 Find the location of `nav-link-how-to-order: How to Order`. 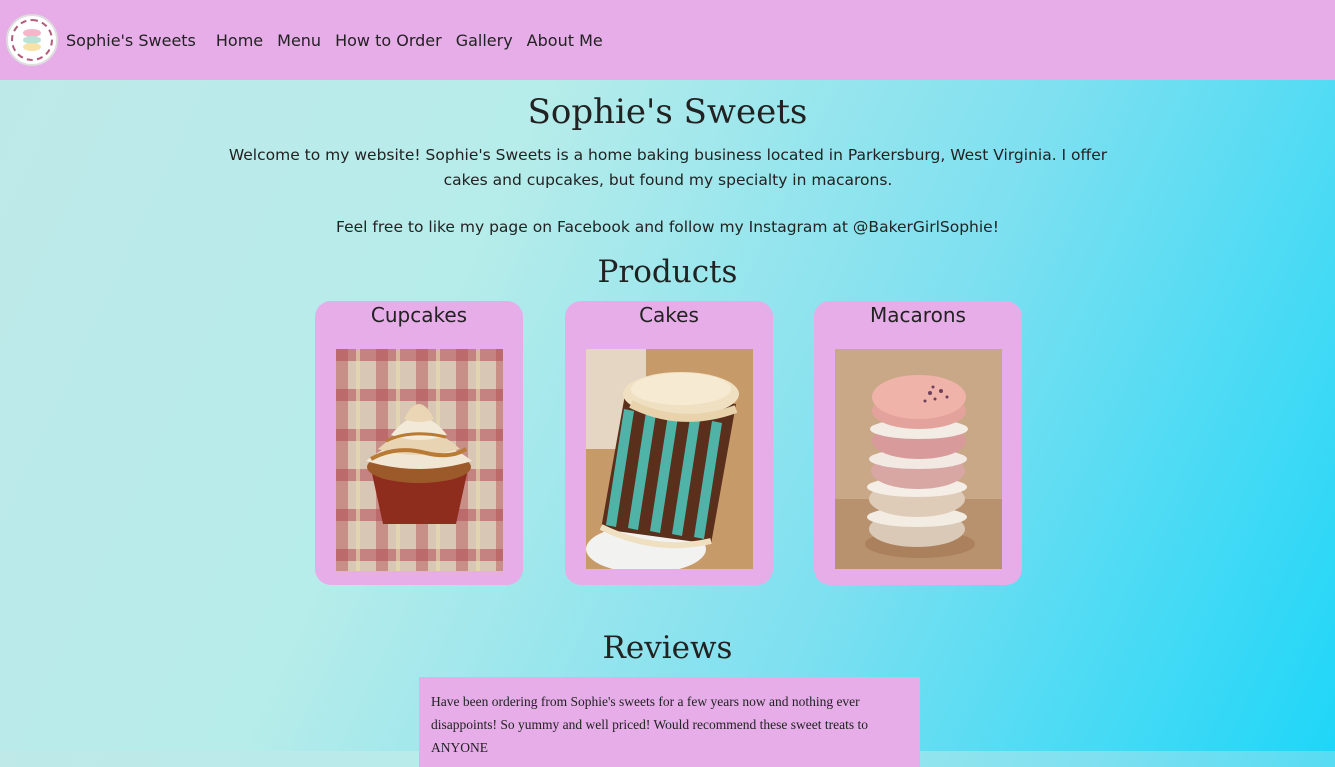

nav-link-how-to-order: How to Order is located at coordinates (388, 40).